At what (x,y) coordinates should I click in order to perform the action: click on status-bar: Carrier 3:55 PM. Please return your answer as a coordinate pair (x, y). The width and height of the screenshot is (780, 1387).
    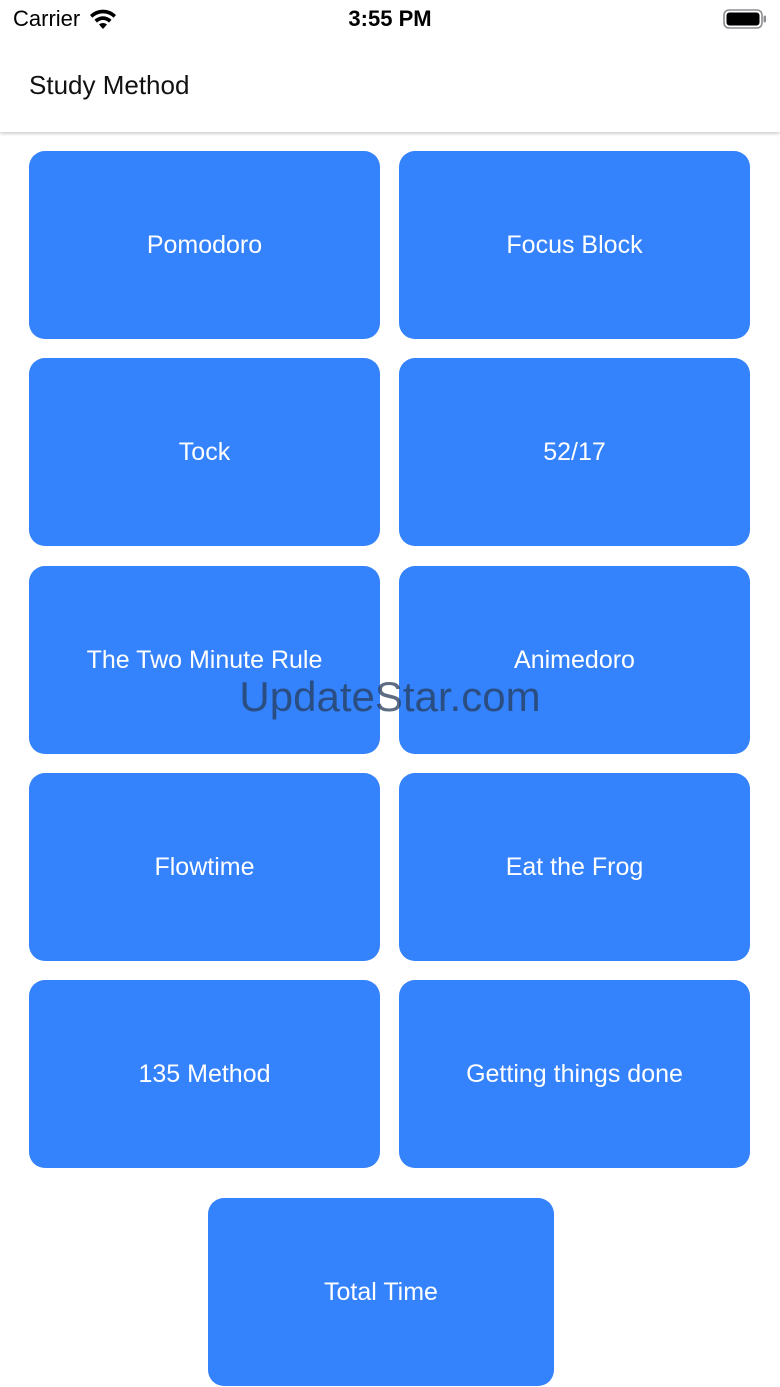
    Looking at the image, I should click on (390, 19).